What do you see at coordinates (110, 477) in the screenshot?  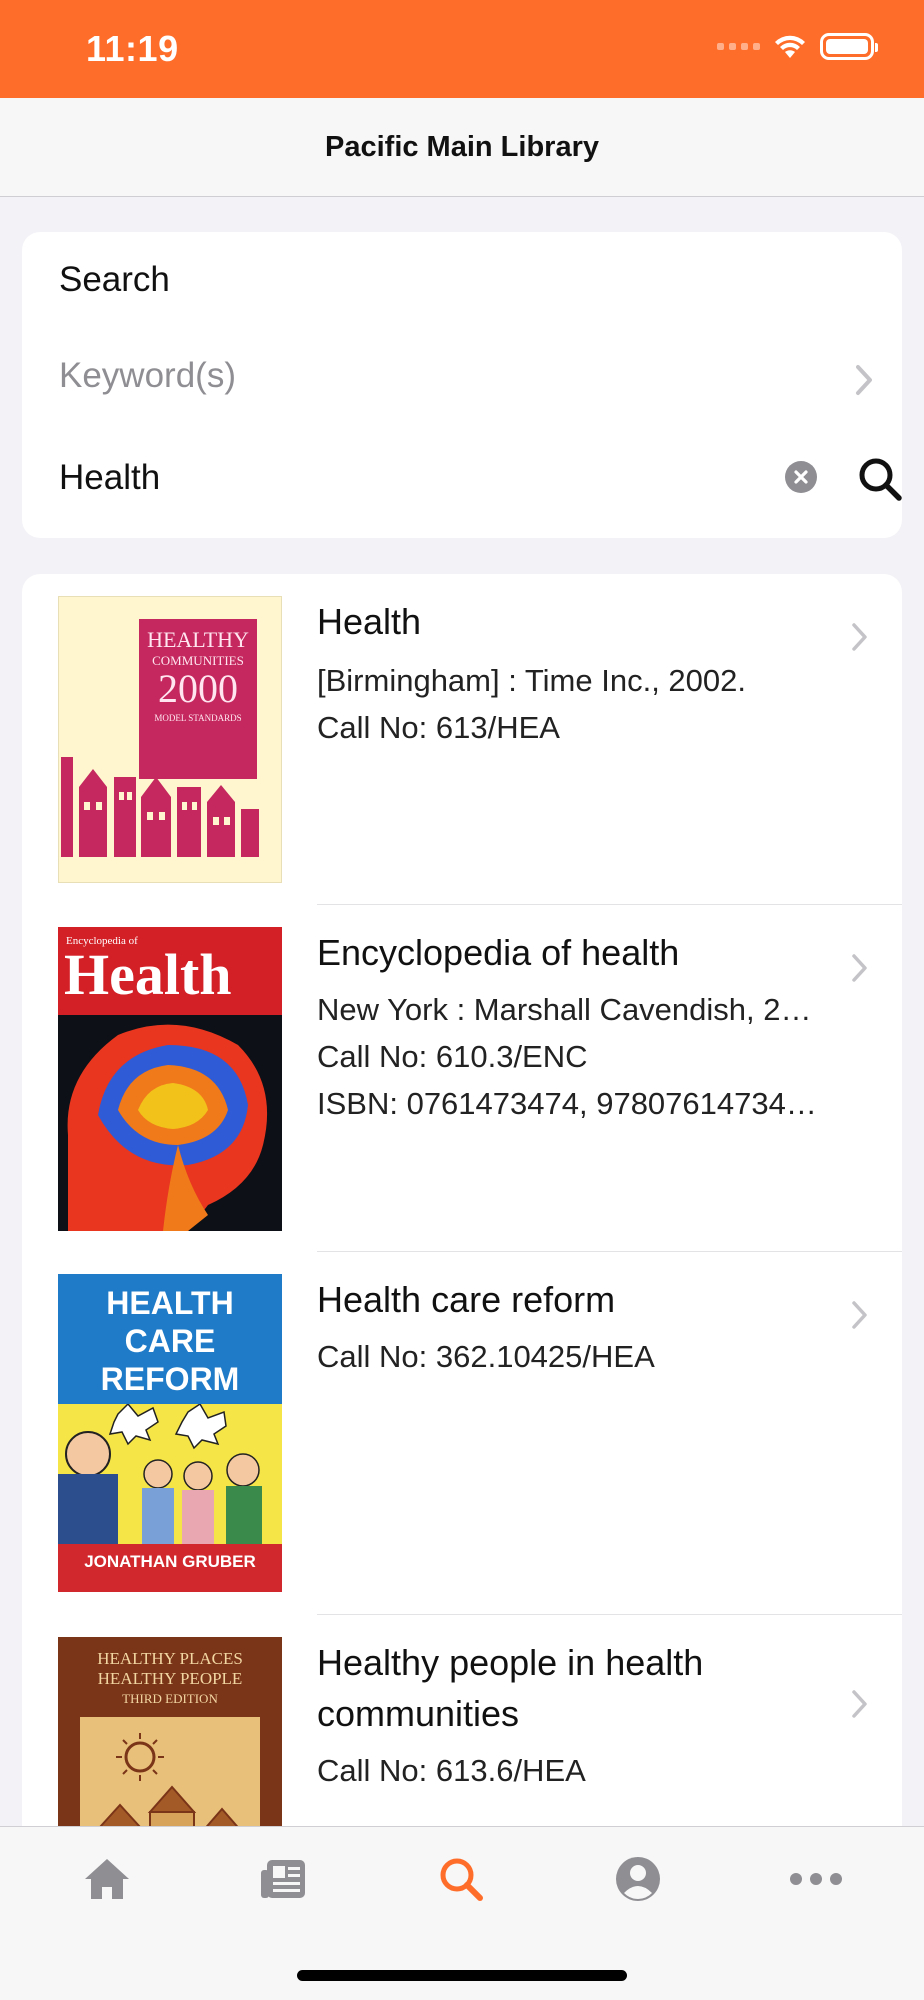 I see `search-input-value: Health` at bounding box center [110, 477].